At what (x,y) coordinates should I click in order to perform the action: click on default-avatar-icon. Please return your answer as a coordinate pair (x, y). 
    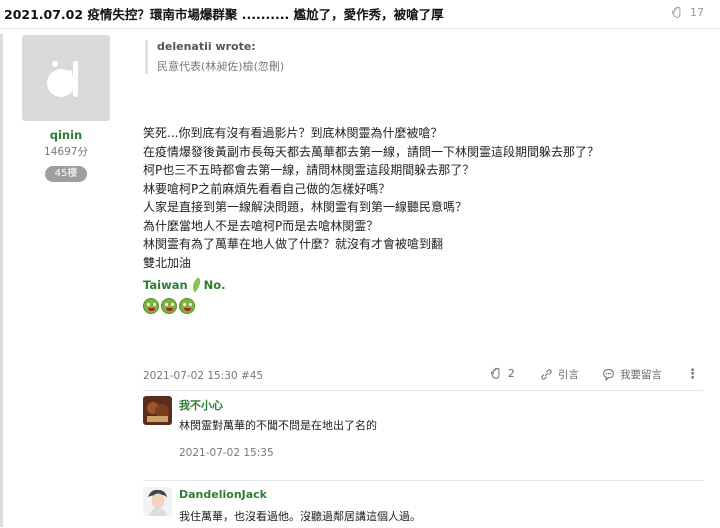
    Looking at the image, I should click on (62, 79).